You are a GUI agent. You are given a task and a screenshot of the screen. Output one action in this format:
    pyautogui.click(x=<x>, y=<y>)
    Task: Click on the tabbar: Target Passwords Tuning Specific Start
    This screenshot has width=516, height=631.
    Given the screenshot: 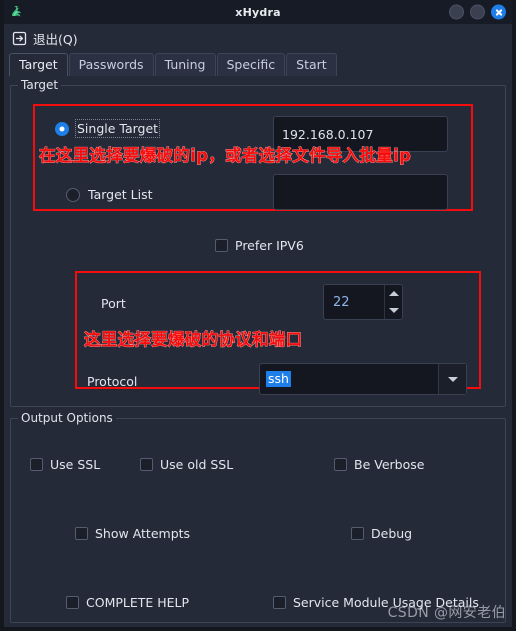 What is the action you would take?
    pyautogui.click(x=258, y=64)
    